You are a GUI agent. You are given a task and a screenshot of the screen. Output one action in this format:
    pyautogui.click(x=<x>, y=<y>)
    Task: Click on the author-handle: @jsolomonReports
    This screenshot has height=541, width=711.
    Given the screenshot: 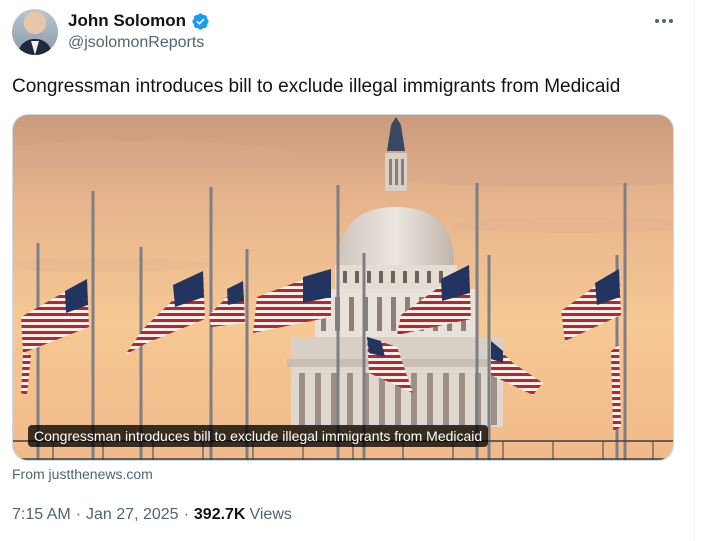 What is the action you would take?
    pyautogui.click(x=136, y=43)
    